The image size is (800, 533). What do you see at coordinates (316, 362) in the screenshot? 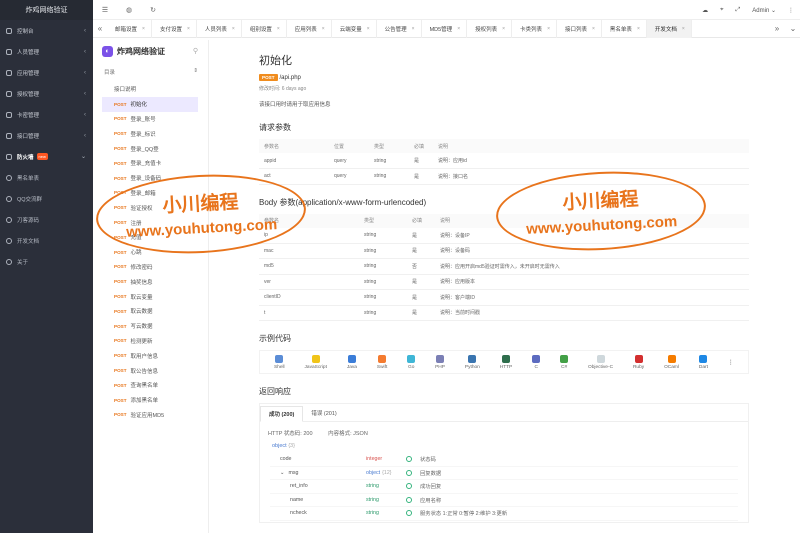
I see `code-language-option: JavaScript` at bounding box center [316, 362].